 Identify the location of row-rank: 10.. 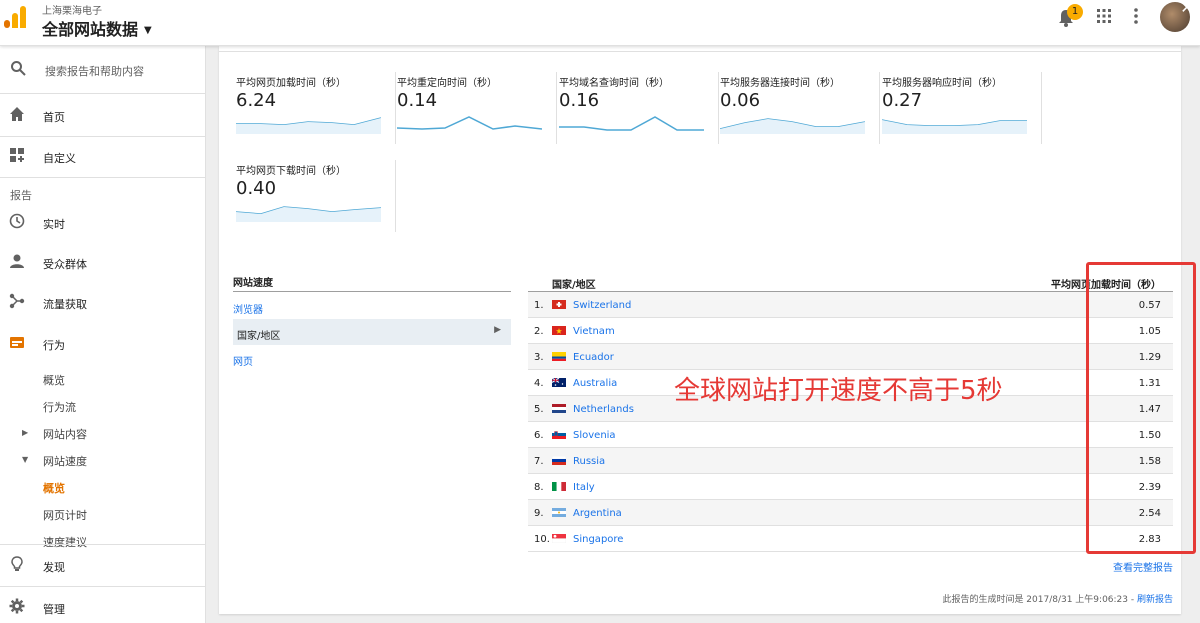
(542, 539).